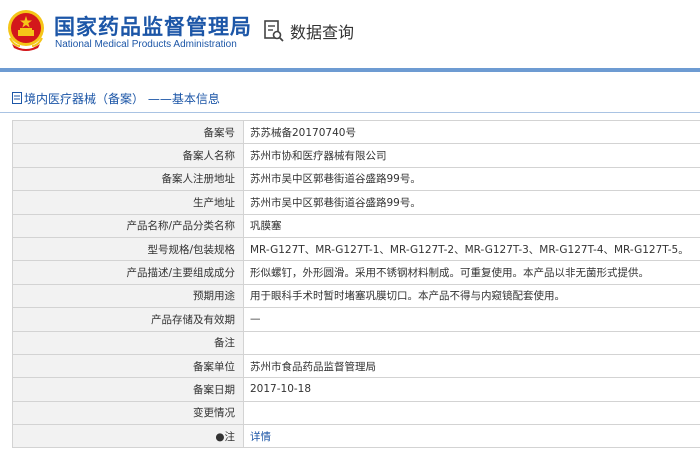  I want to click on table-row: 备案单位 苏州市食品药品监督管理局, so click(356, 366).